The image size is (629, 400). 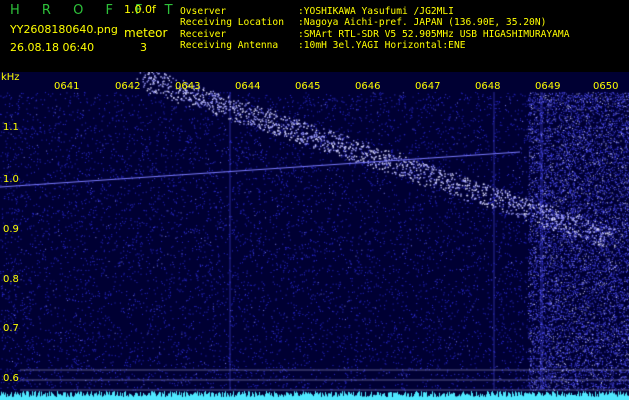 I want to click on date-time: 26.08.18 06:40, so click(x=52, y=47).